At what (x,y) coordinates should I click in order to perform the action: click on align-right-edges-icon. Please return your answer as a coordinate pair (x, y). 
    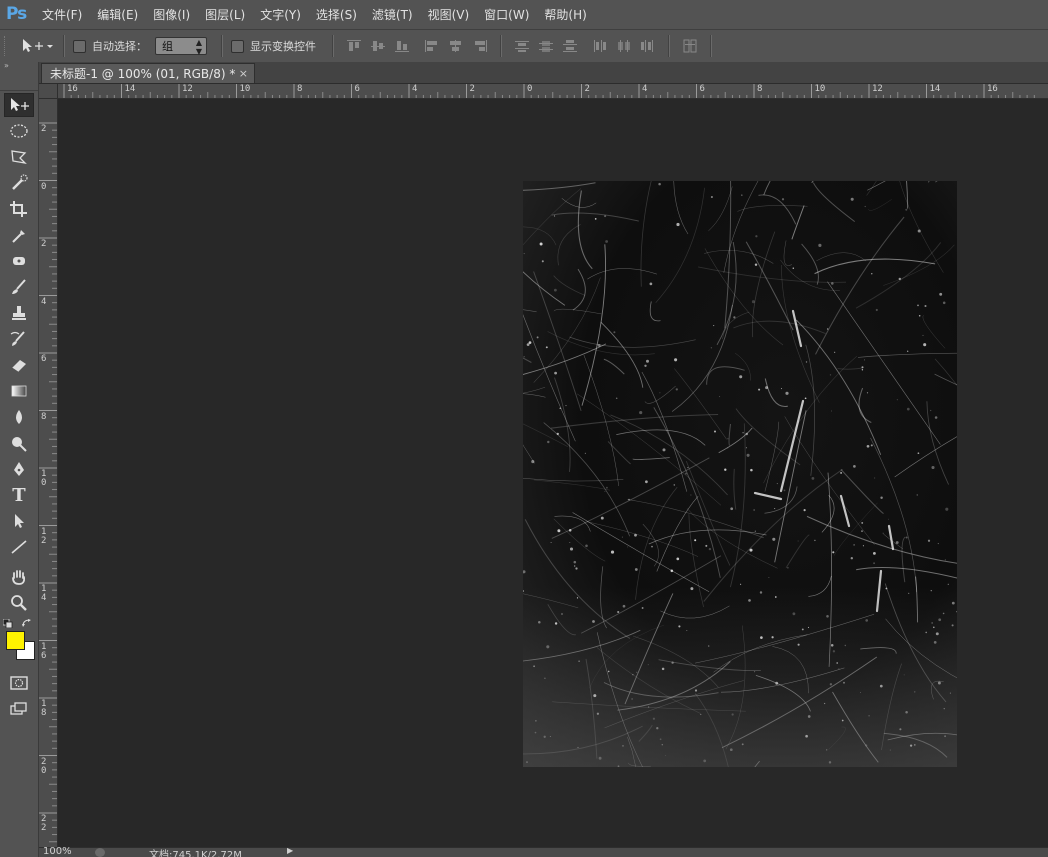
    Looking at the image, I should click on (480, 46).